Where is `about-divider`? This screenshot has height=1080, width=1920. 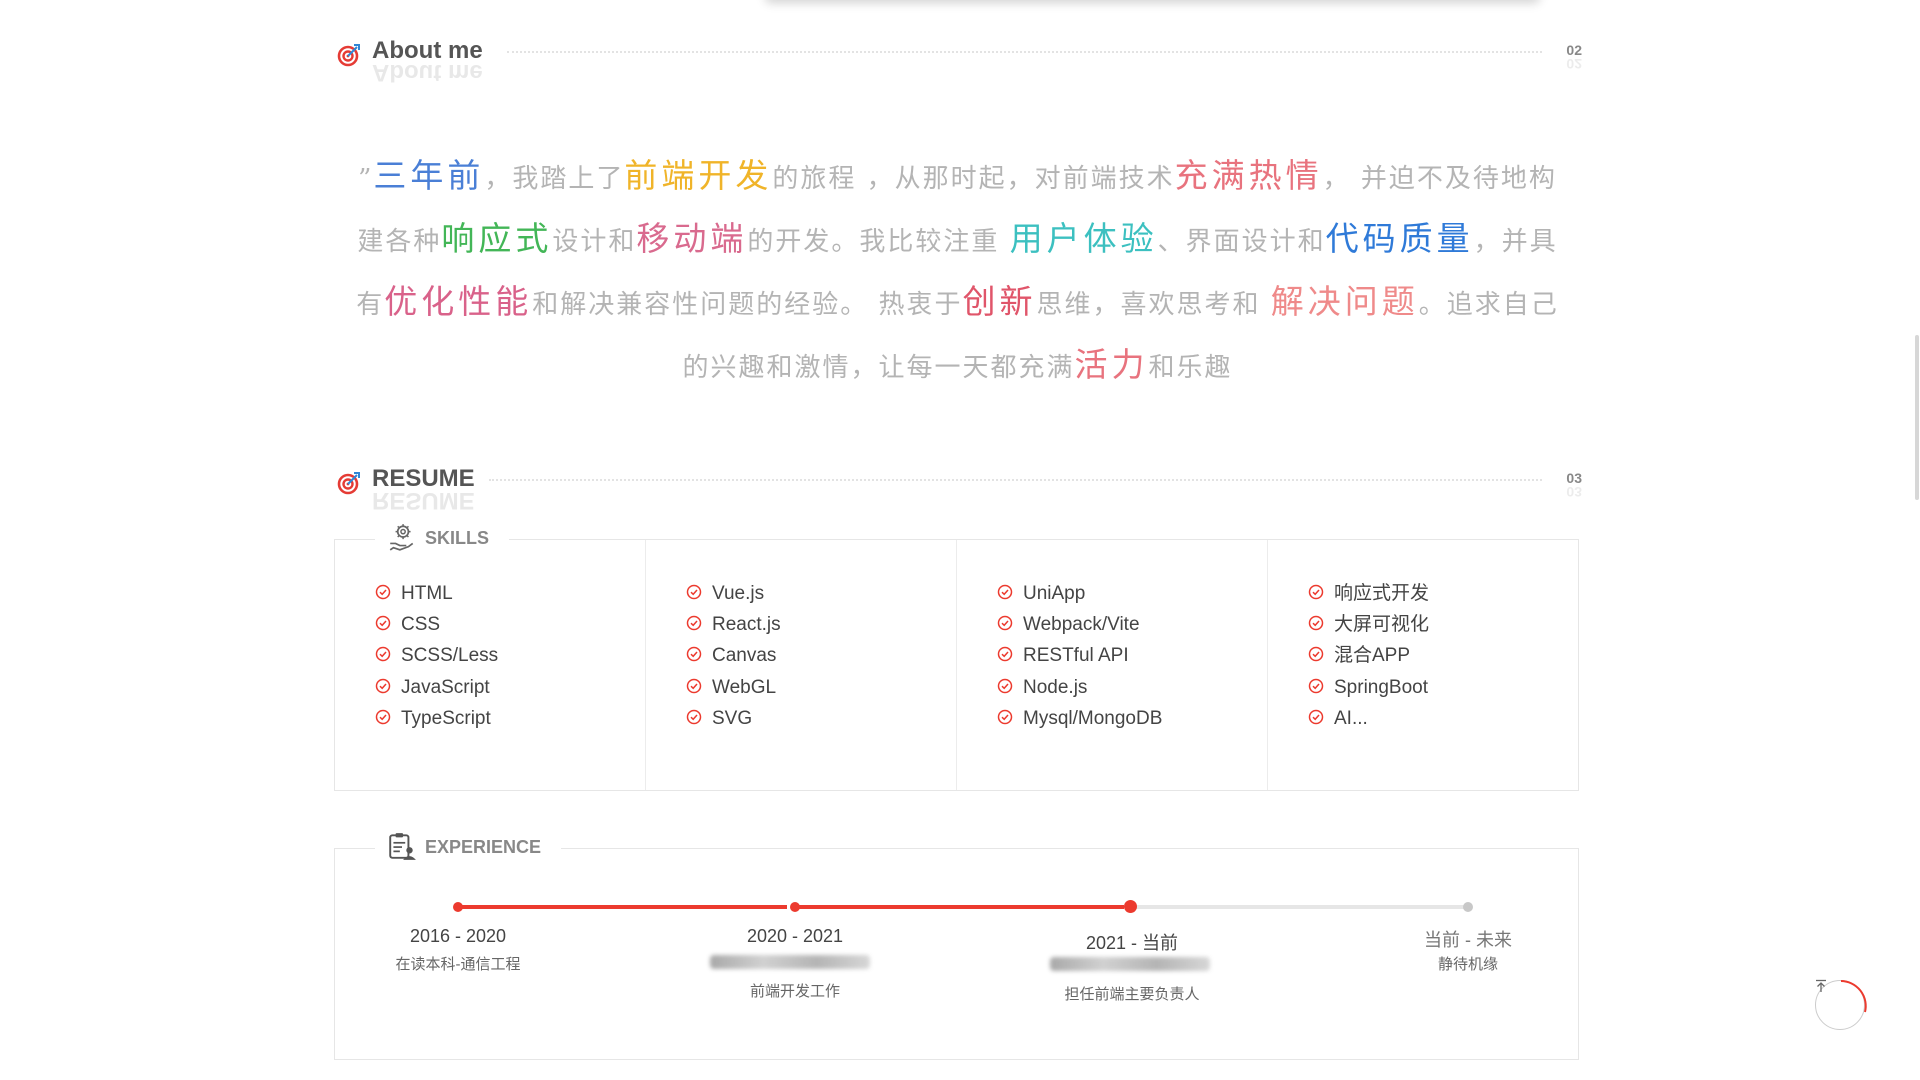 about-divider is located at coordinates (1024, 52).